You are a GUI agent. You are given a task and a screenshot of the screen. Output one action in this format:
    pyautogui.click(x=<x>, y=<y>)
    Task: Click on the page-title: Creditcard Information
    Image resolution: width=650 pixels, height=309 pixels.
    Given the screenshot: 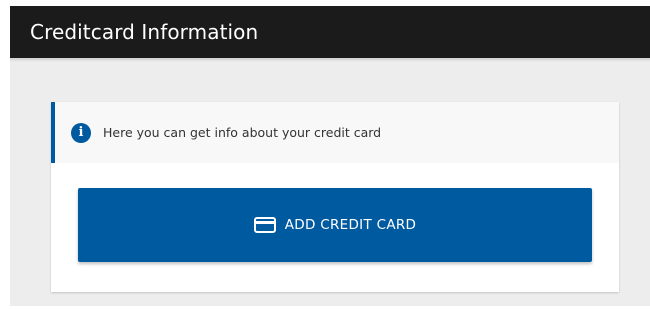 What is the action you would take?
    pyautogui.click(x=144, y=32)
    